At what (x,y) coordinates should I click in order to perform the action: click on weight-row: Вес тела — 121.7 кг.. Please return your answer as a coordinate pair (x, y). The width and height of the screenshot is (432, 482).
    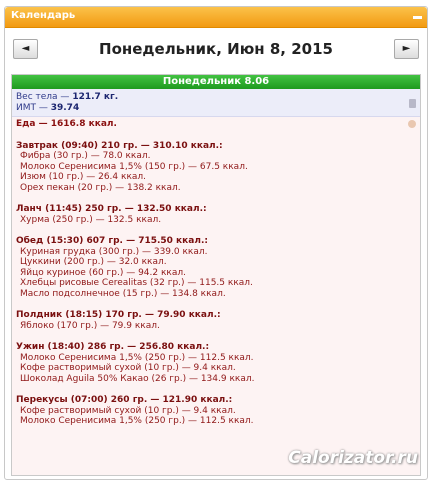
    Looking at the image, I should click on (218, 97).